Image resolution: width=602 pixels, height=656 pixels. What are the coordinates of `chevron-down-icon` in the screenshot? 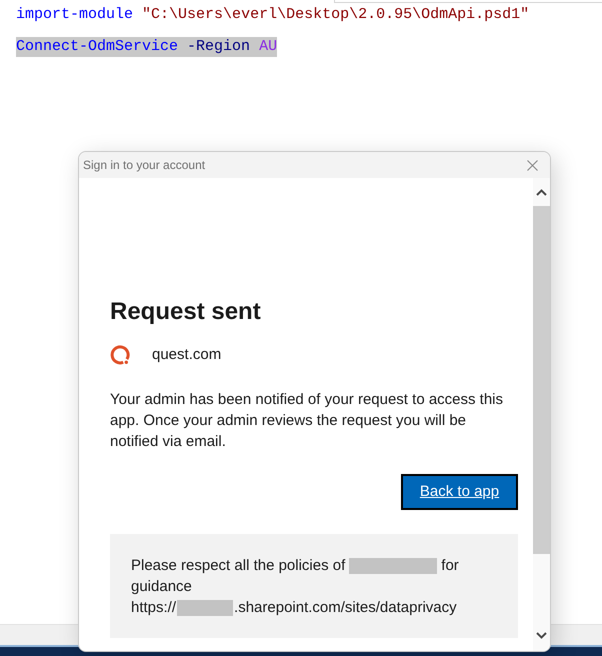 It's located at (541, 635).